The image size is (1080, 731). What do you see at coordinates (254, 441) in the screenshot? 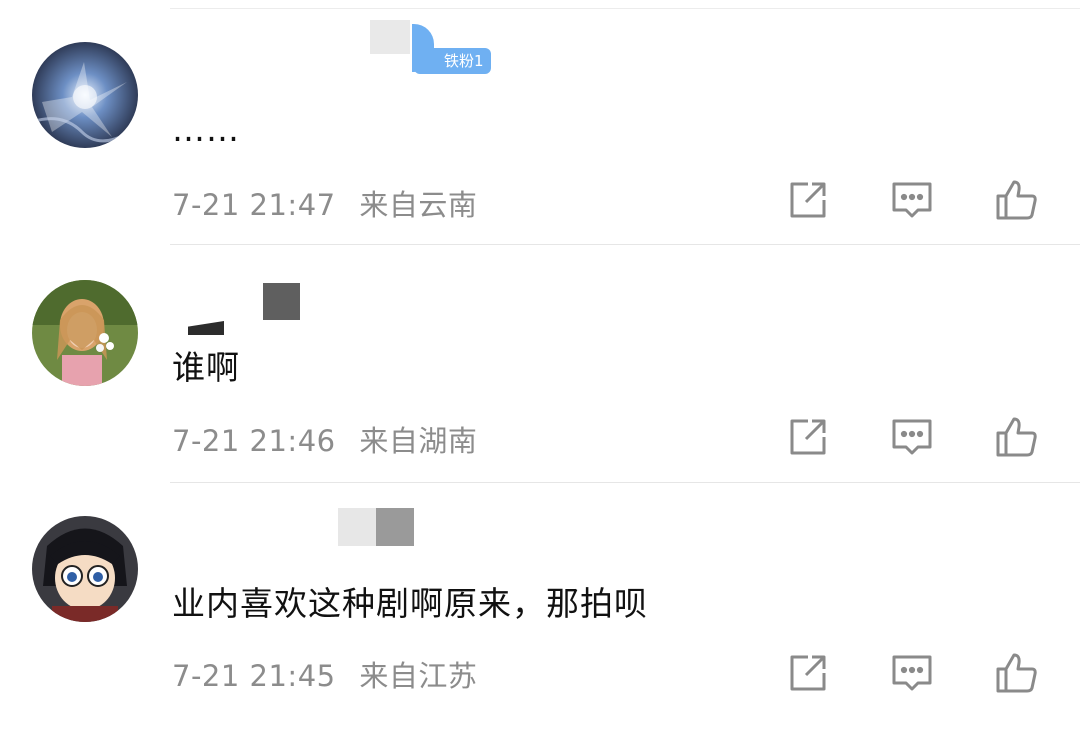
I see `comment-time: 7-21 21:46` at bounding box center [254, 441].